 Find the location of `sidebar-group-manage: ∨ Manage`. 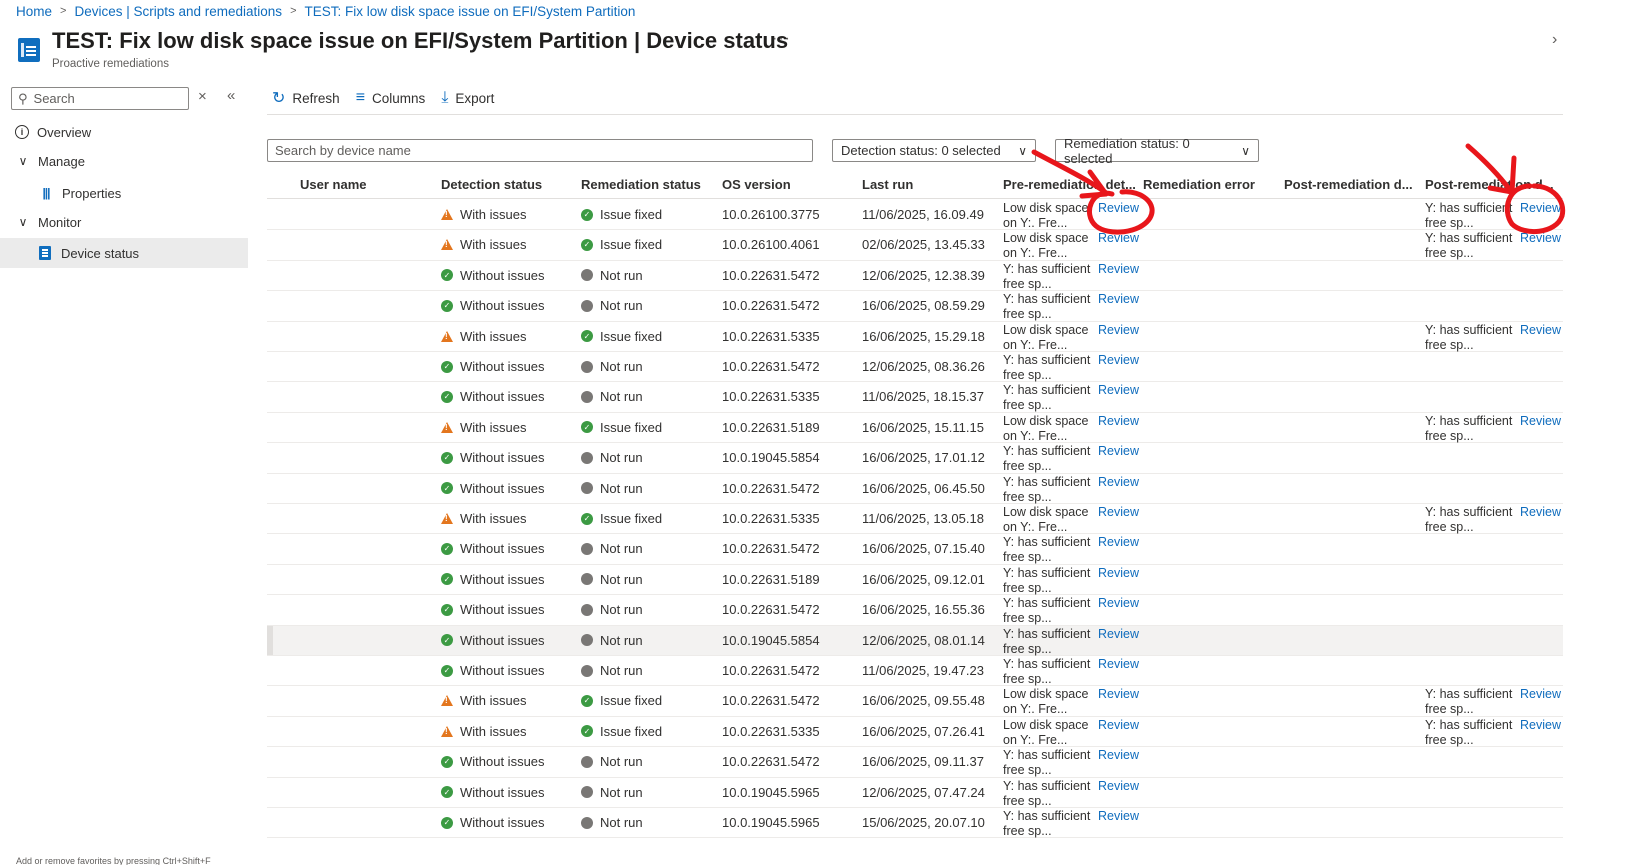

sidebar-group-manage: ∨ Manage is located at coordinates (124, 161).